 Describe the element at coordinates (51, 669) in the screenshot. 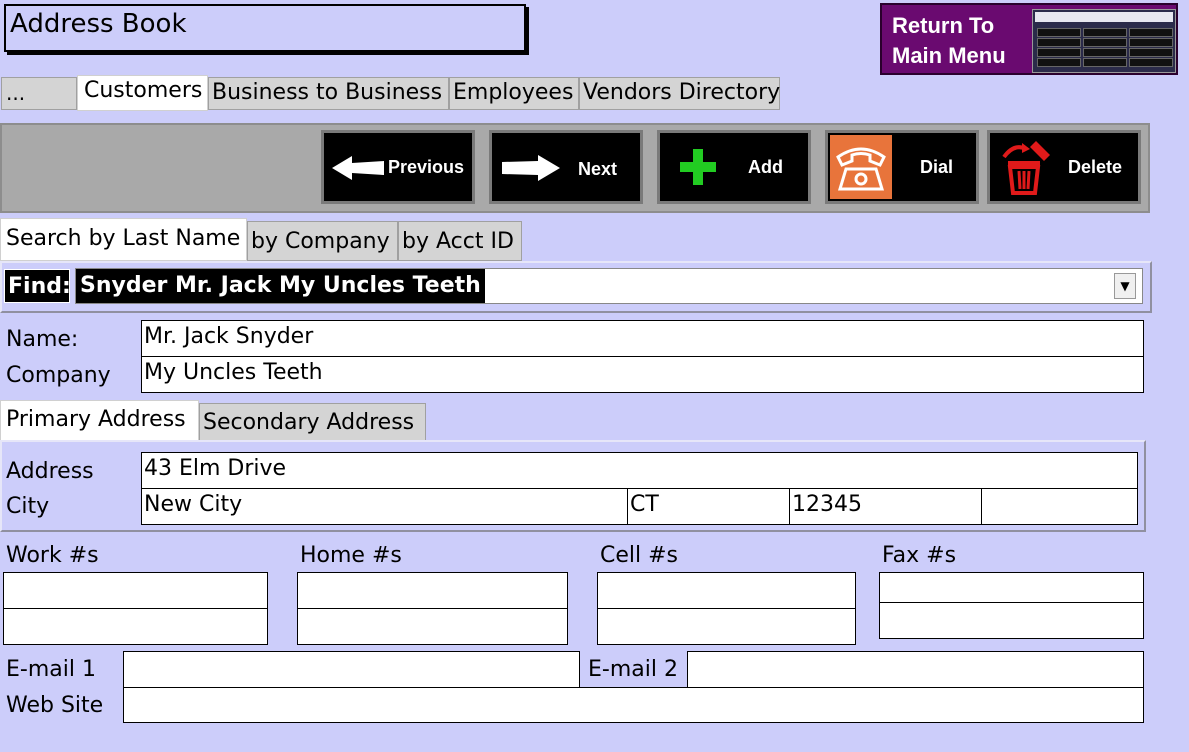

I see `email1-label: E-mail 1` at that location.